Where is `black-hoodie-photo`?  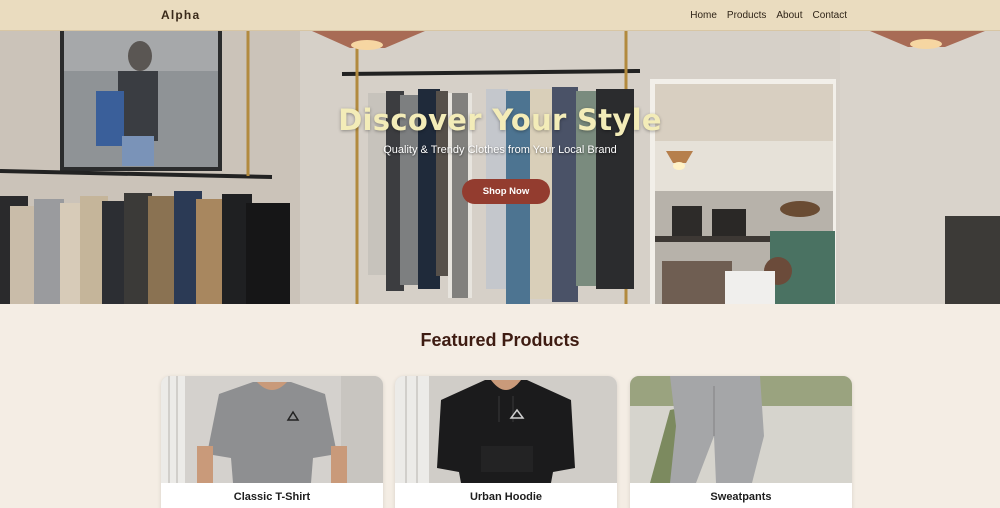 black-hoodie-photo is located at coordinates (506, 429).